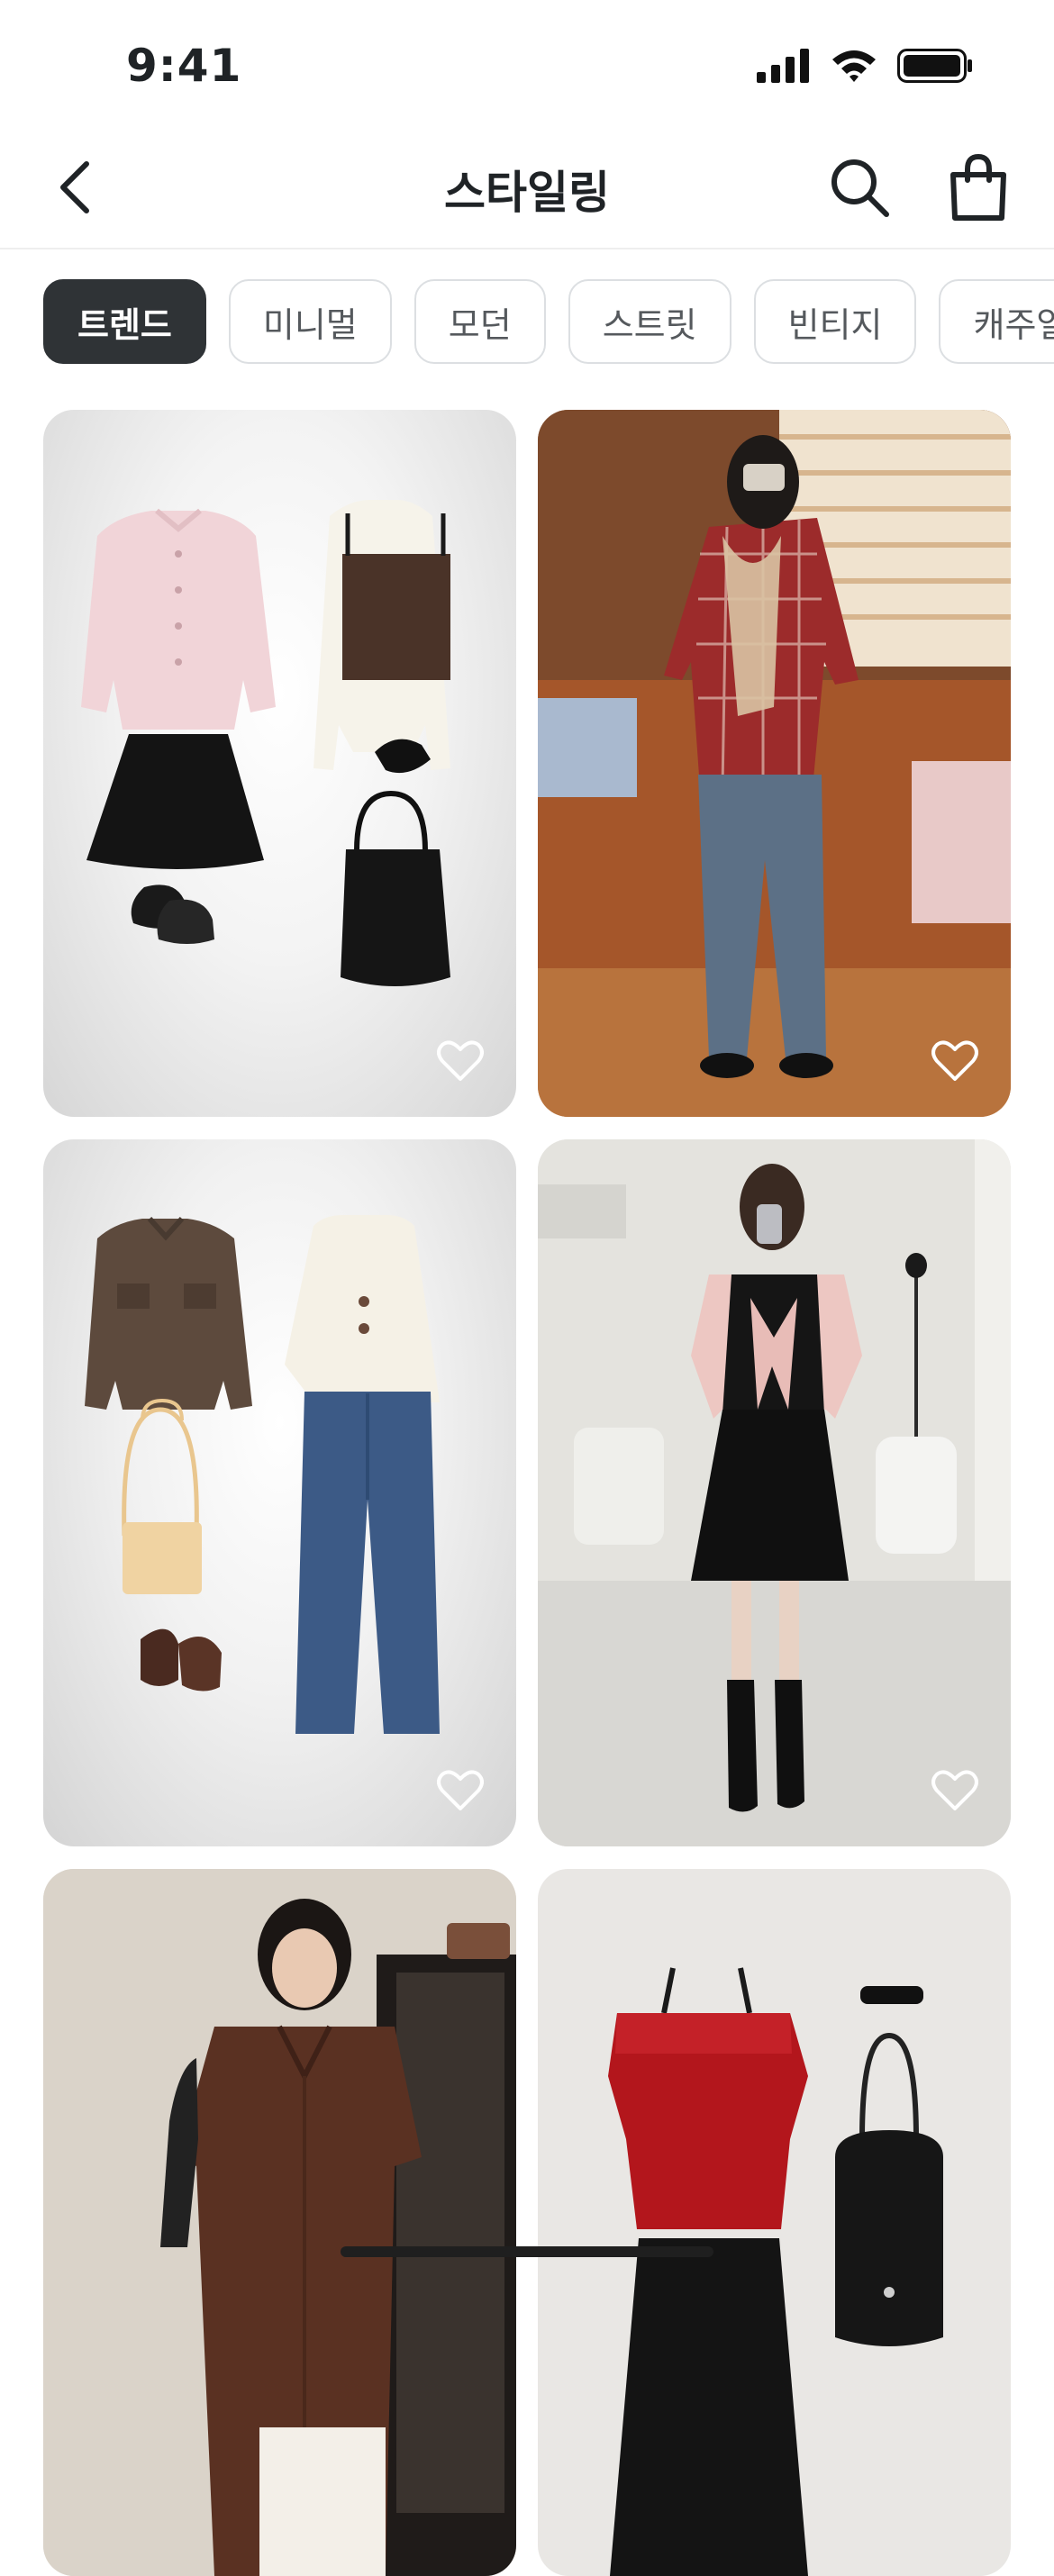  I want to click on chip-vintage: 빈티지, so click(835, 321).